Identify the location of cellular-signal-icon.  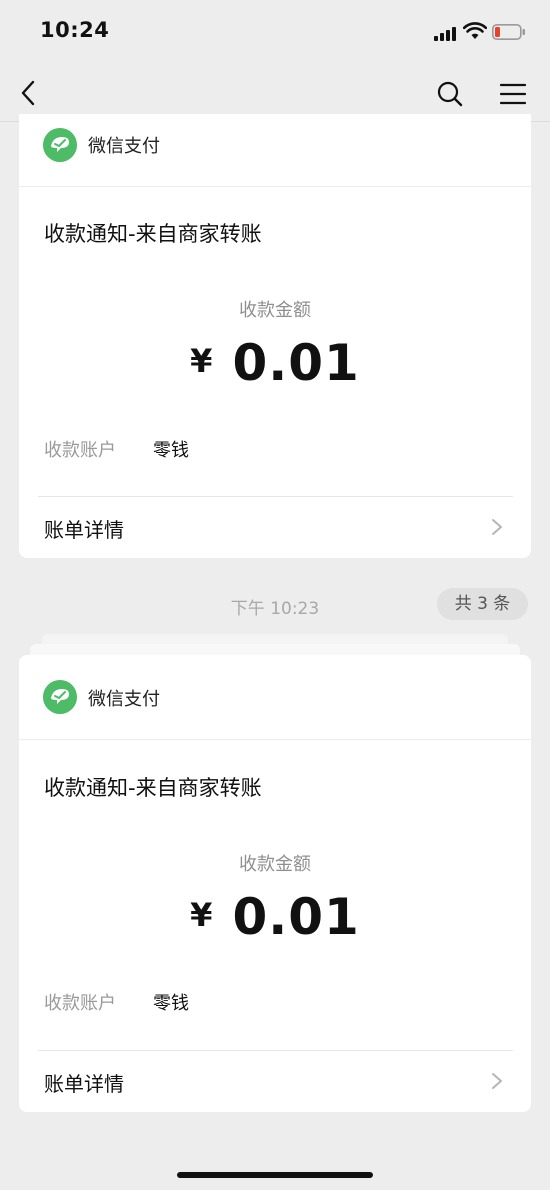
(447, 33).